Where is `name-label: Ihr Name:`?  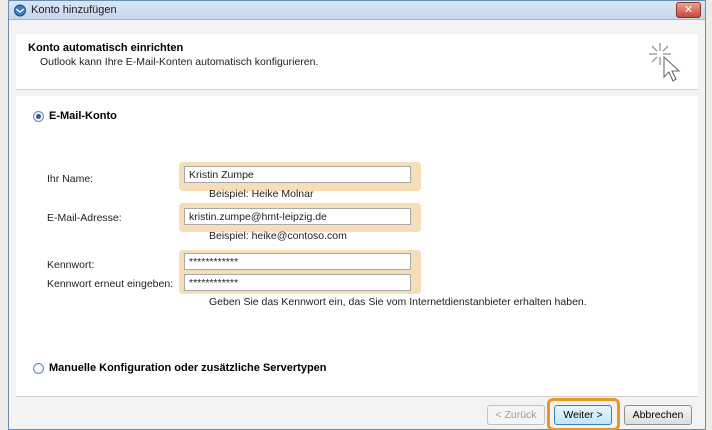 name-label: Ihr Name: is located at coordinates (70, 179).